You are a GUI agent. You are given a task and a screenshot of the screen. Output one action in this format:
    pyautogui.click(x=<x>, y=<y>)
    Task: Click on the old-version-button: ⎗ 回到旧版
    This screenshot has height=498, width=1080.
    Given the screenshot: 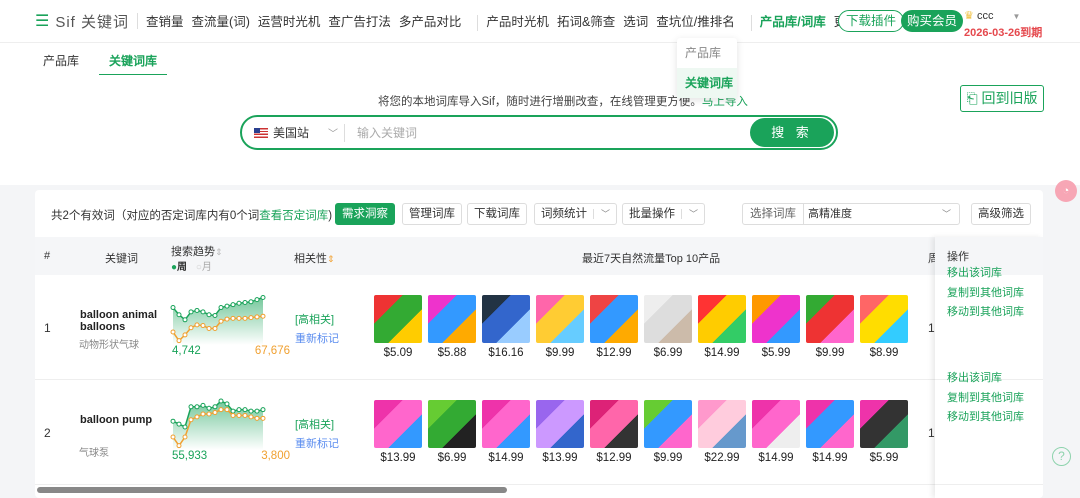 What is the action you would take?
    pyautogui.click(x=1002, y=98)
    